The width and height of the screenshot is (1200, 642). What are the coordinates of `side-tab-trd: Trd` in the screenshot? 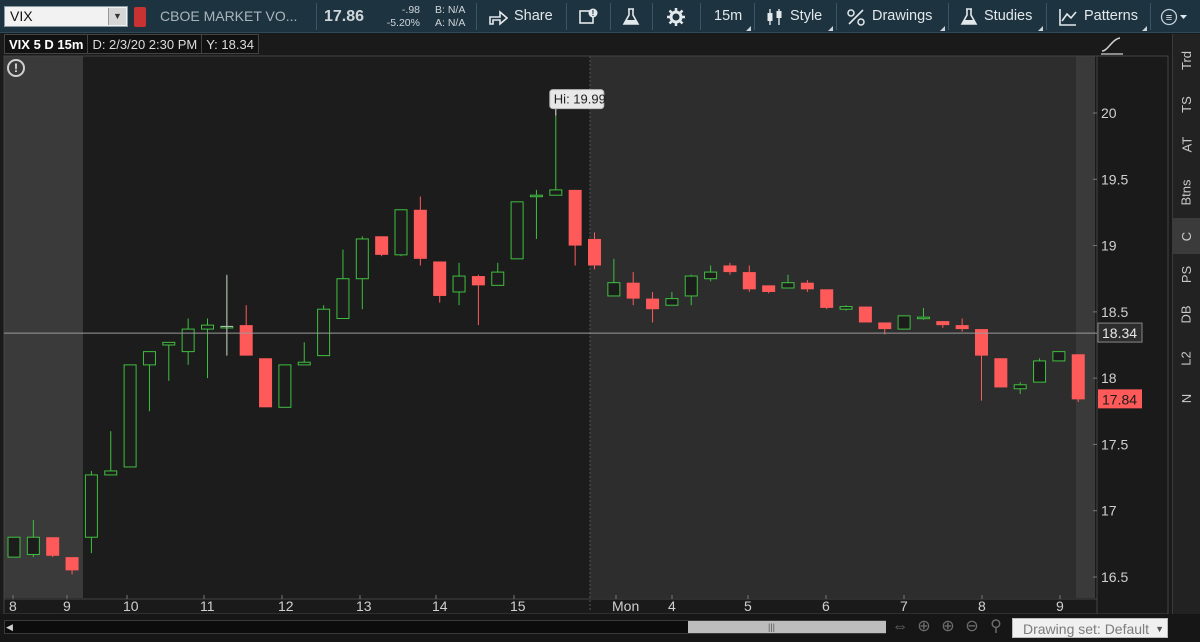 It's located at (1186, 60).